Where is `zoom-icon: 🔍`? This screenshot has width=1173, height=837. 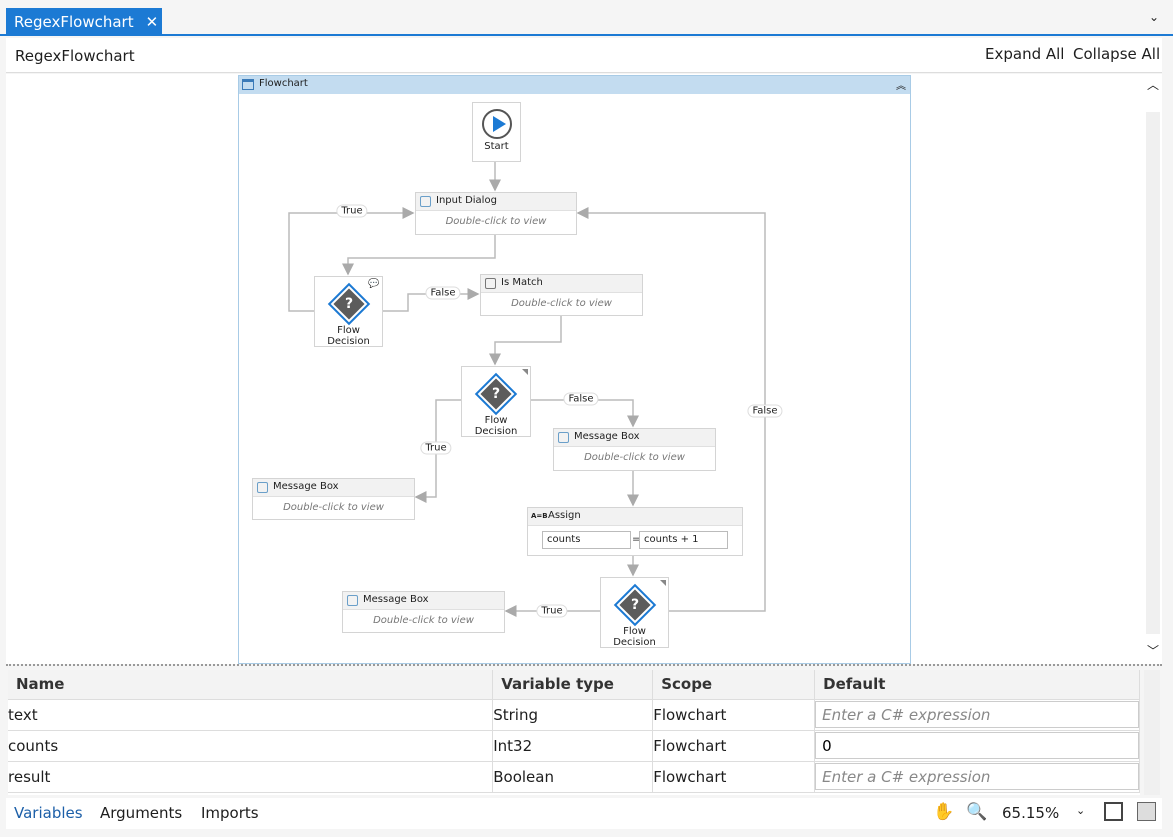 zoom-icon: 🔍 is located at coordinates (976, 812).